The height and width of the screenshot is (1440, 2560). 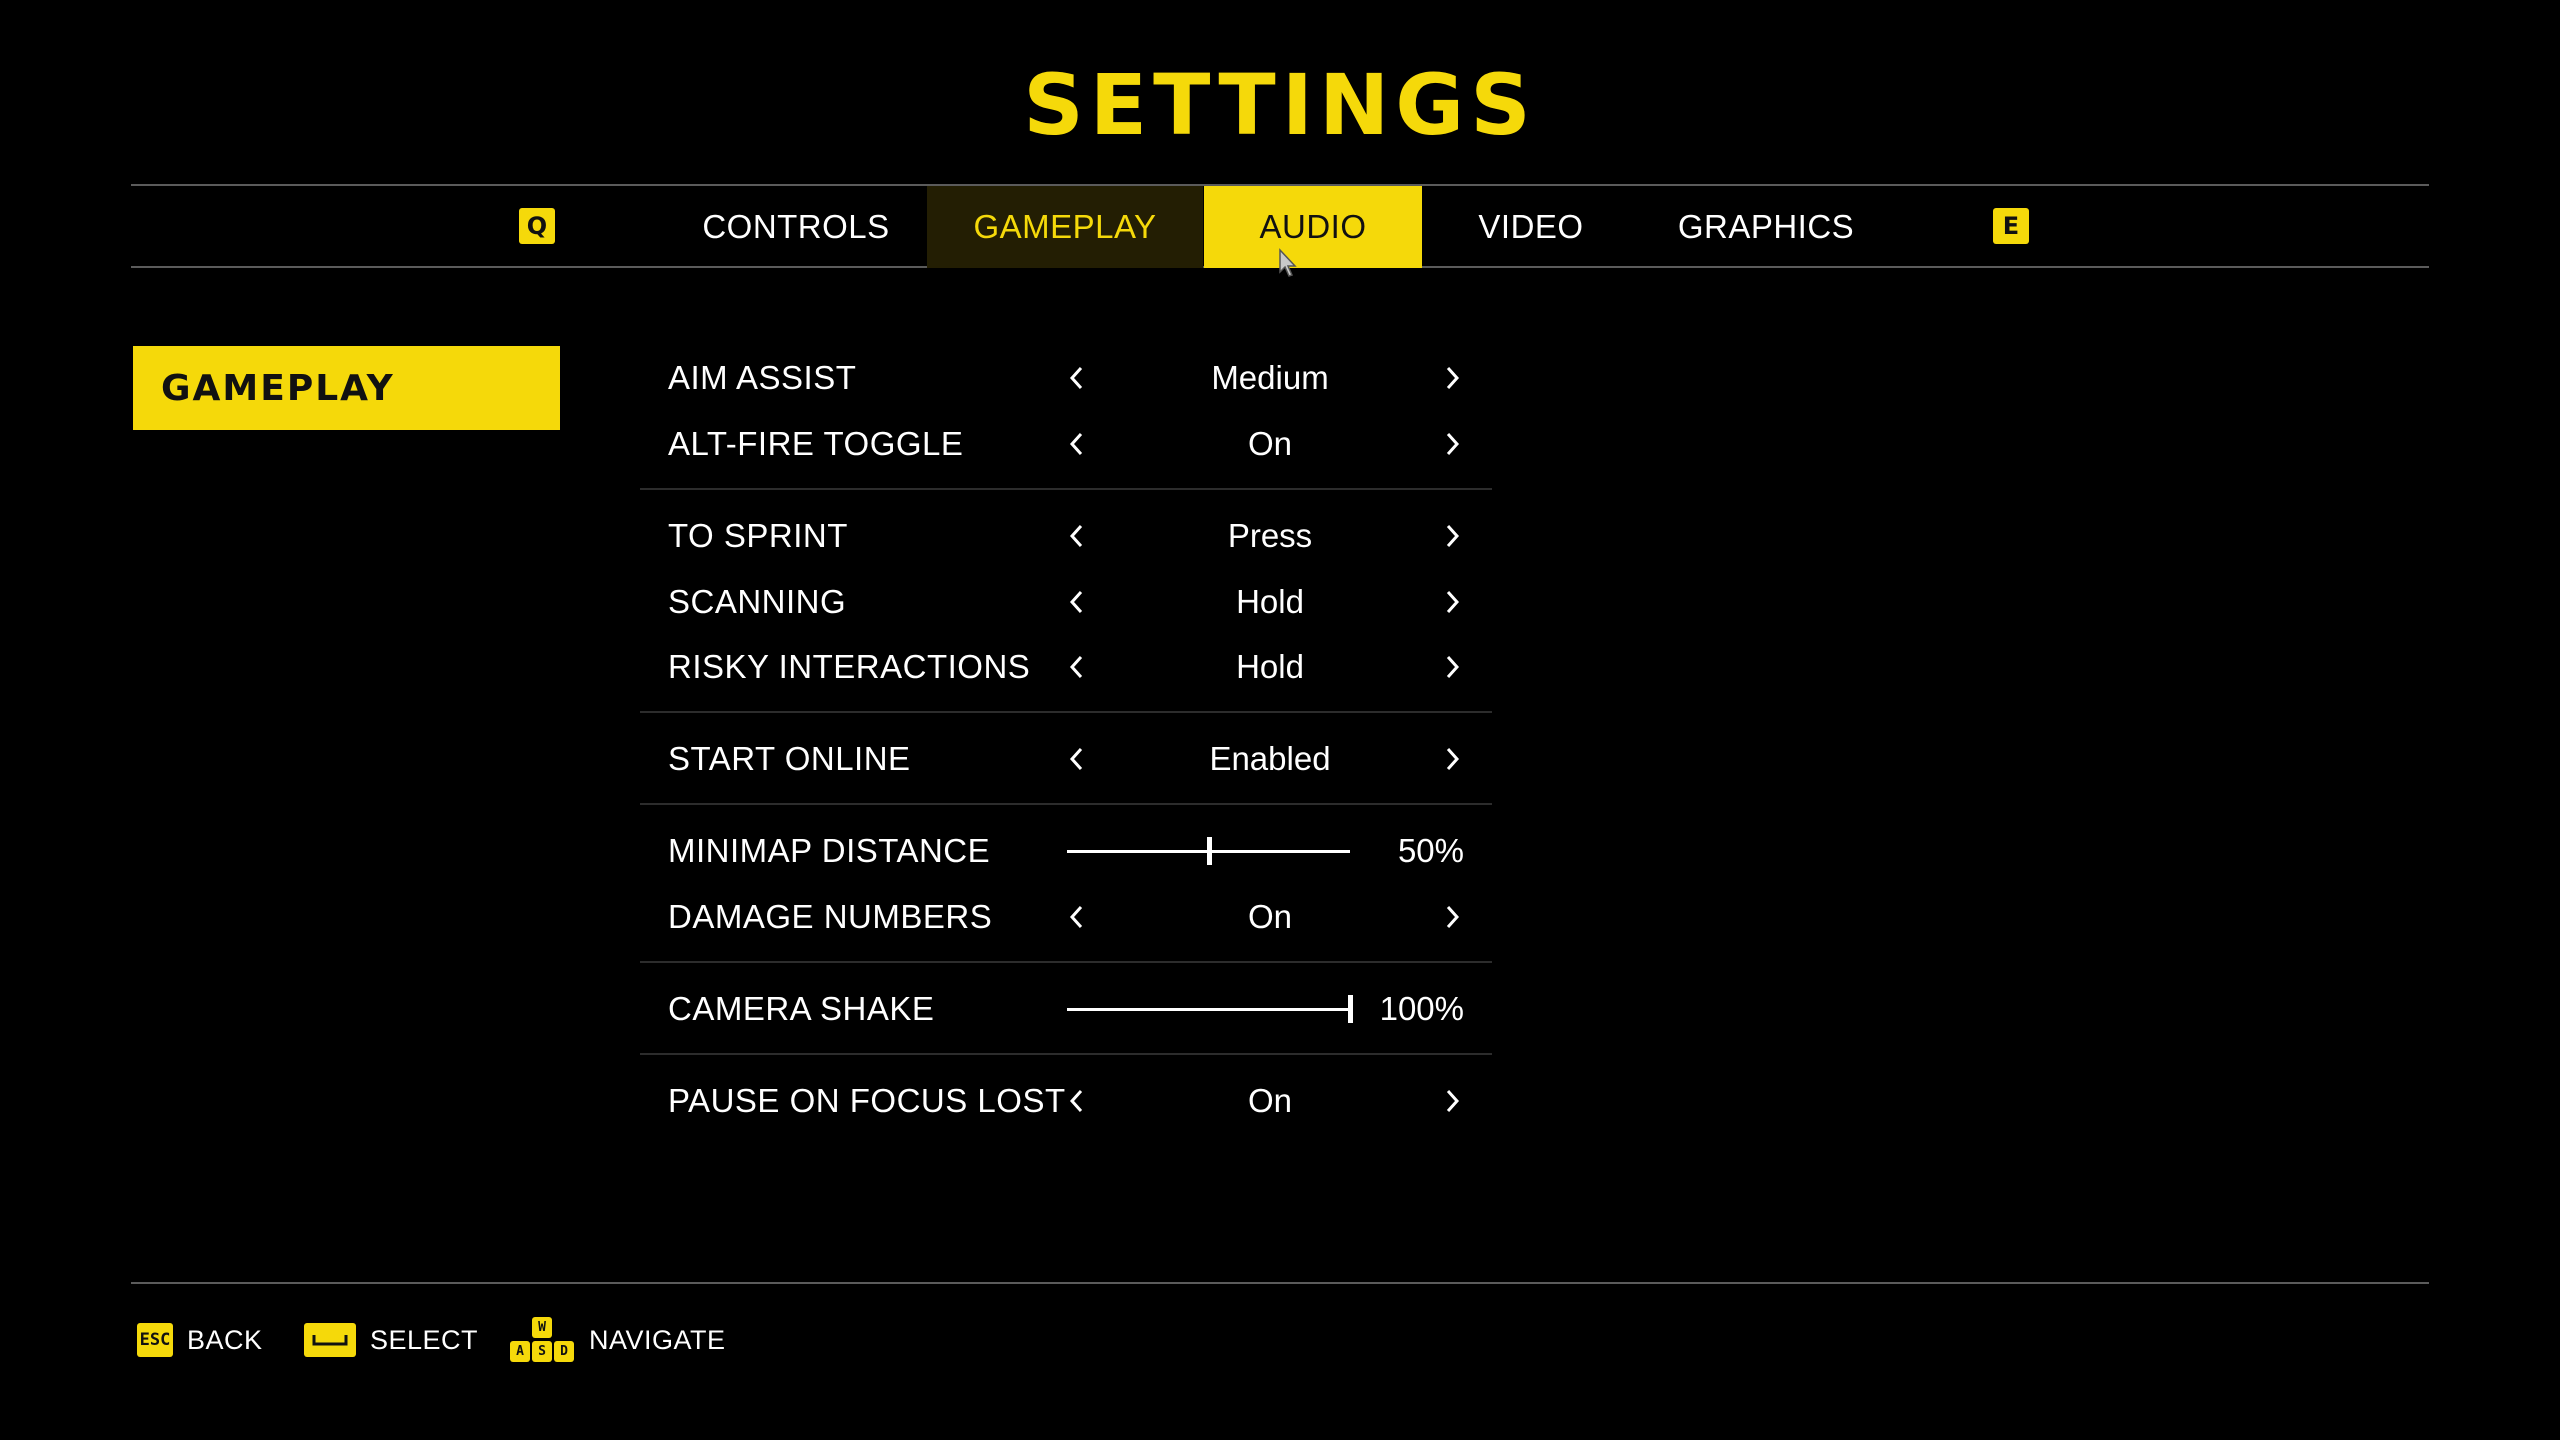 I want to click on setting-value: Press, so click(x=1270, y=535).